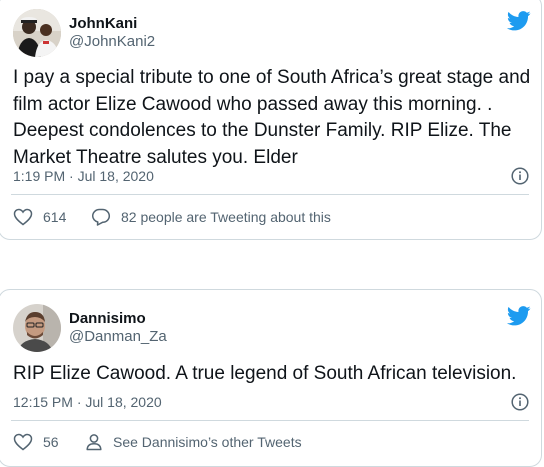  Describe the element at coordinates (207, 442) in the screenshot. I see `other-tweets-text: See Dannisimo’s other Tweets` at that location.